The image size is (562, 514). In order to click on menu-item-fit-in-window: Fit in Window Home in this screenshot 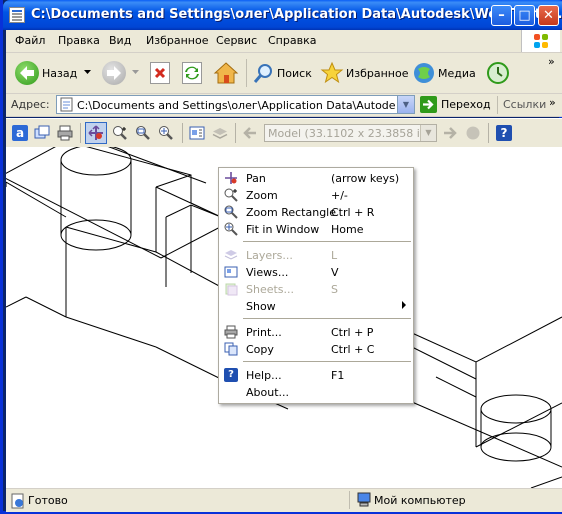, I will do `click(316, 229)`.